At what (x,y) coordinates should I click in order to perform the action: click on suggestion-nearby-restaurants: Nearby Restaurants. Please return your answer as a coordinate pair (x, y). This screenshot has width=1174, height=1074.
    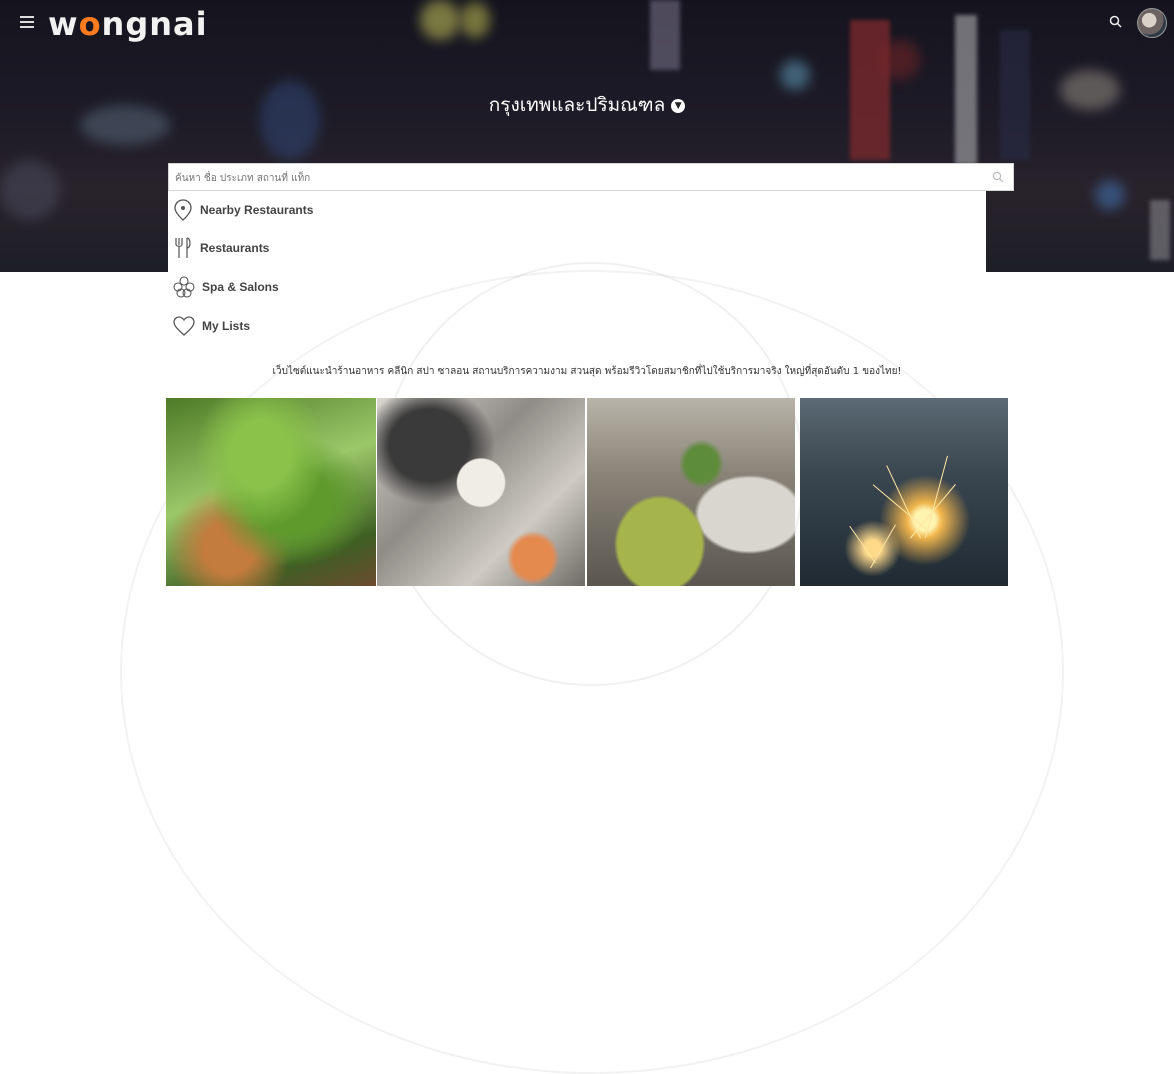
    Looking at the image, I should click on (242, 210).